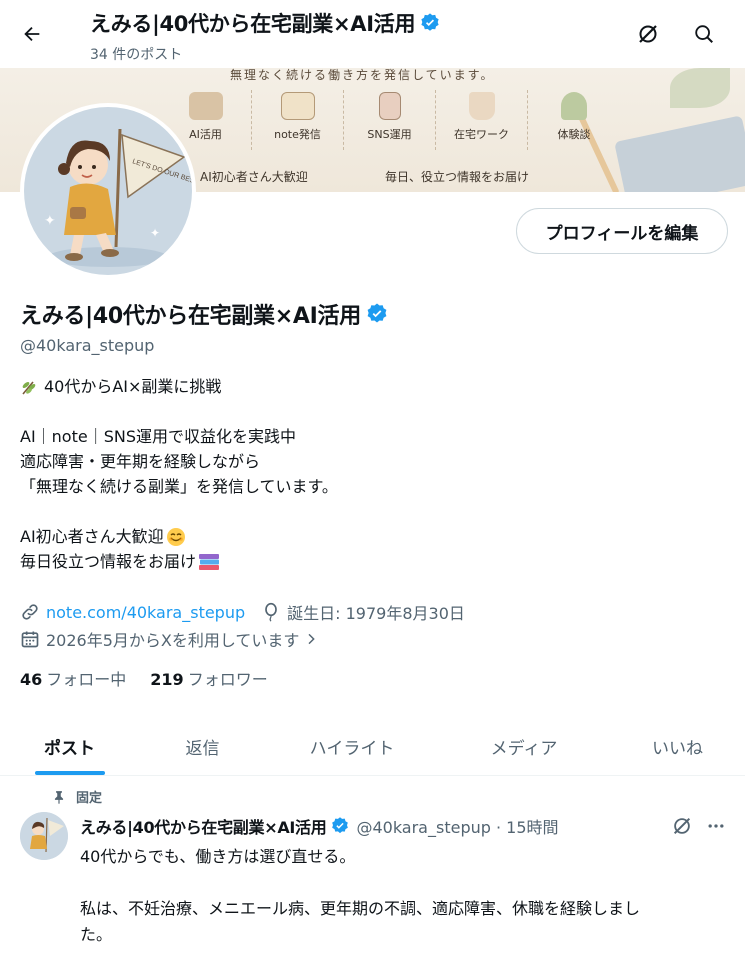  I want to click on tweet-text-line-2: 私は、不妊治療、メニエール病、更年期の不調、適応障害、休職を経験しまし, so click(360, 908).